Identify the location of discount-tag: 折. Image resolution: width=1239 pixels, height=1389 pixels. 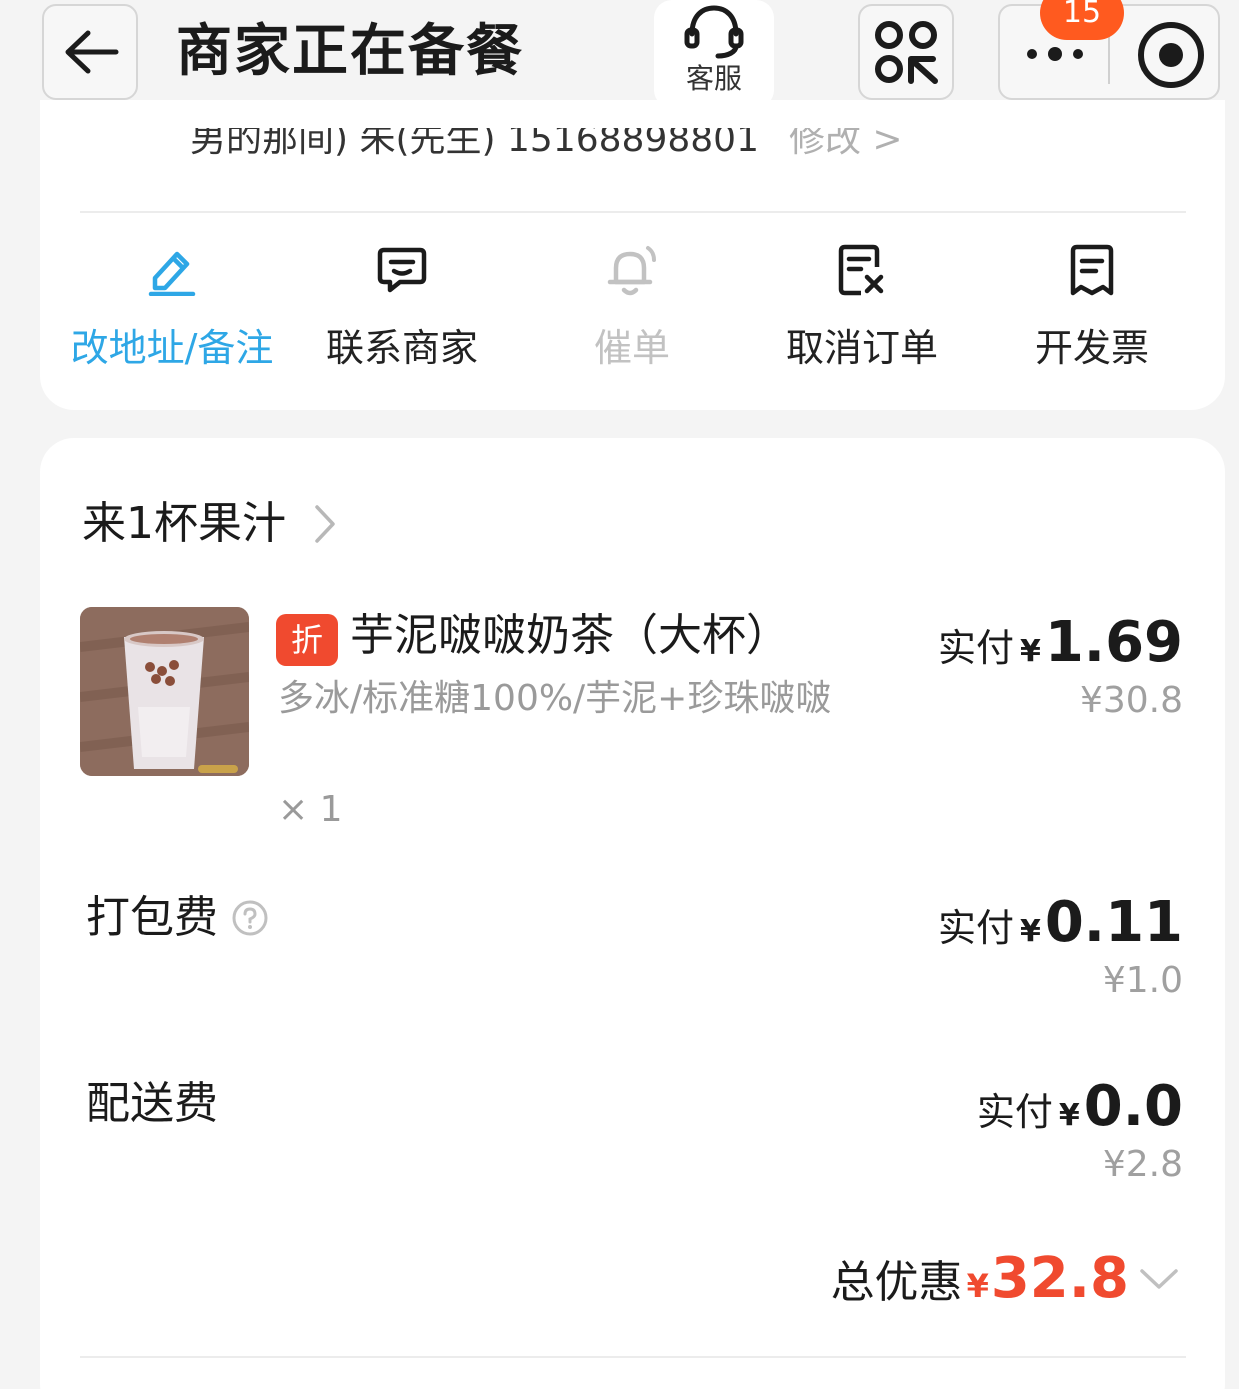
(307, 640).